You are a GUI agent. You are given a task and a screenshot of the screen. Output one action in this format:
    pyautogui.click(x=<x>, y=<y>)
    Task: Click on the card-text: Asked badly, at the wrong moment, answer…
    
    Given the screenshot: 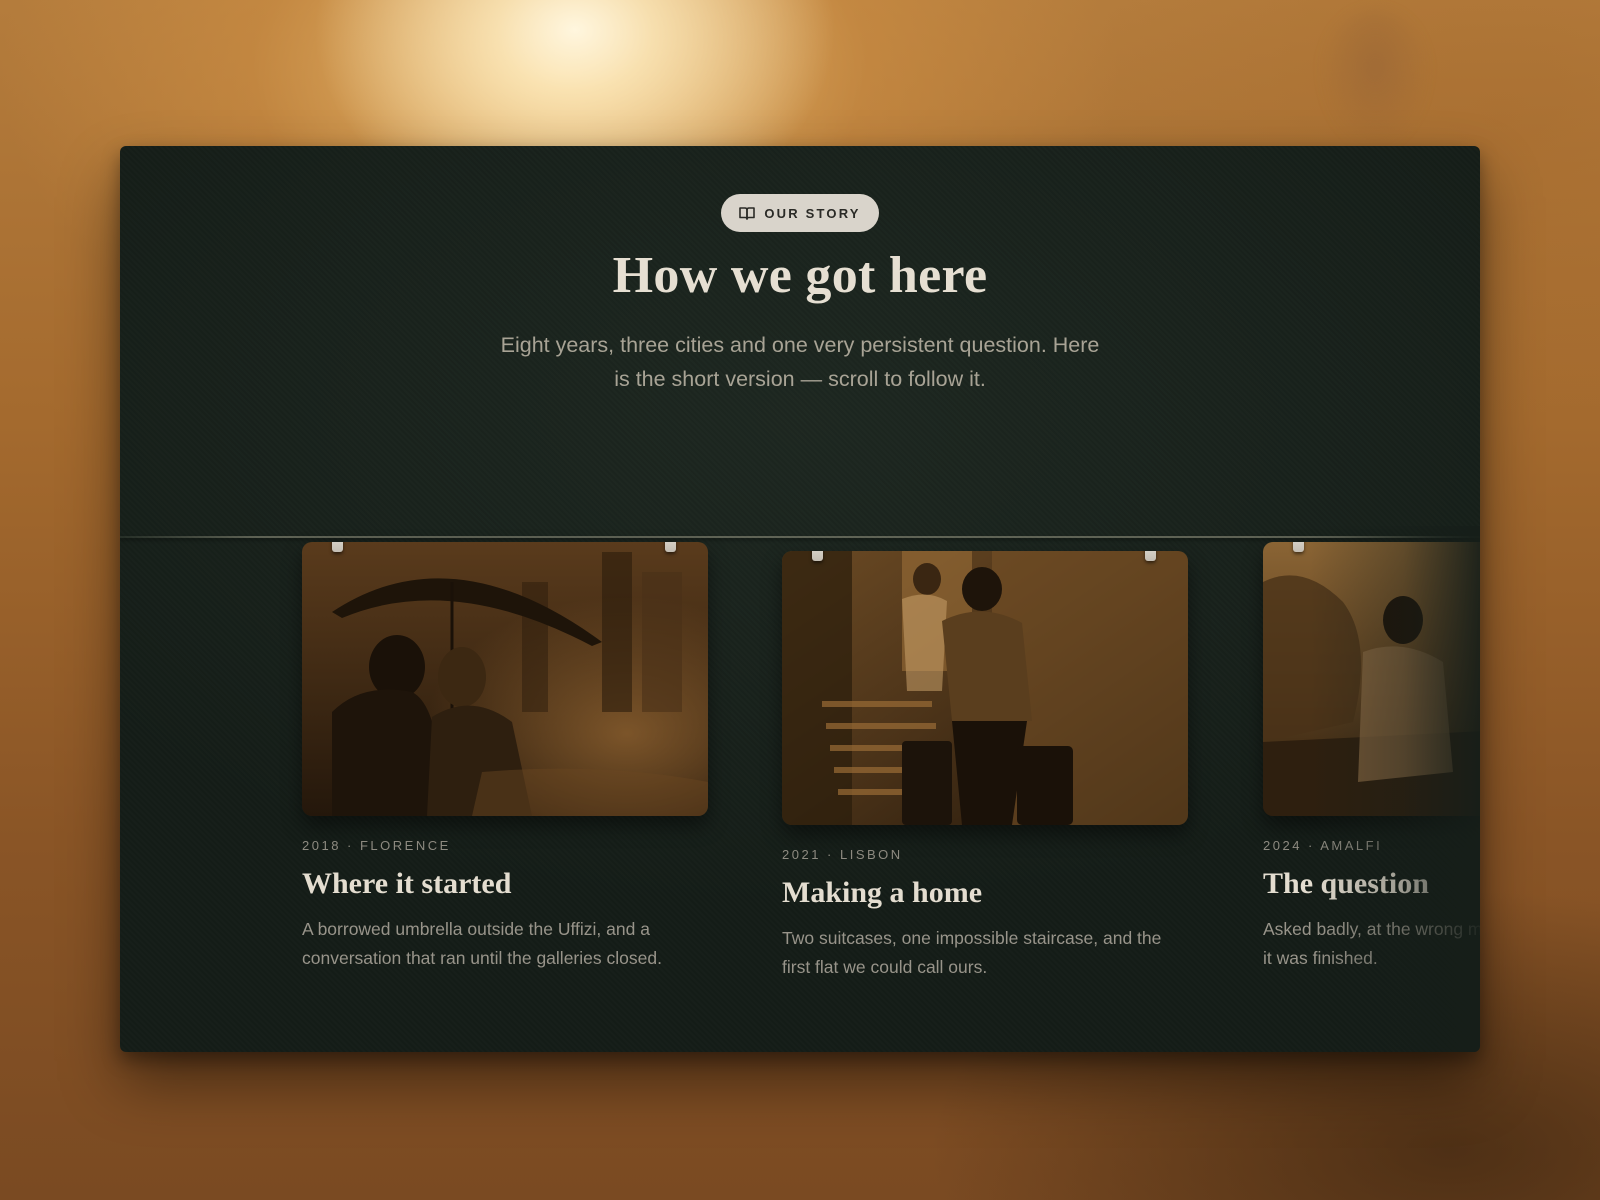 What is the action you would take?
    pyautogui.click(x=1371, y=943)
    